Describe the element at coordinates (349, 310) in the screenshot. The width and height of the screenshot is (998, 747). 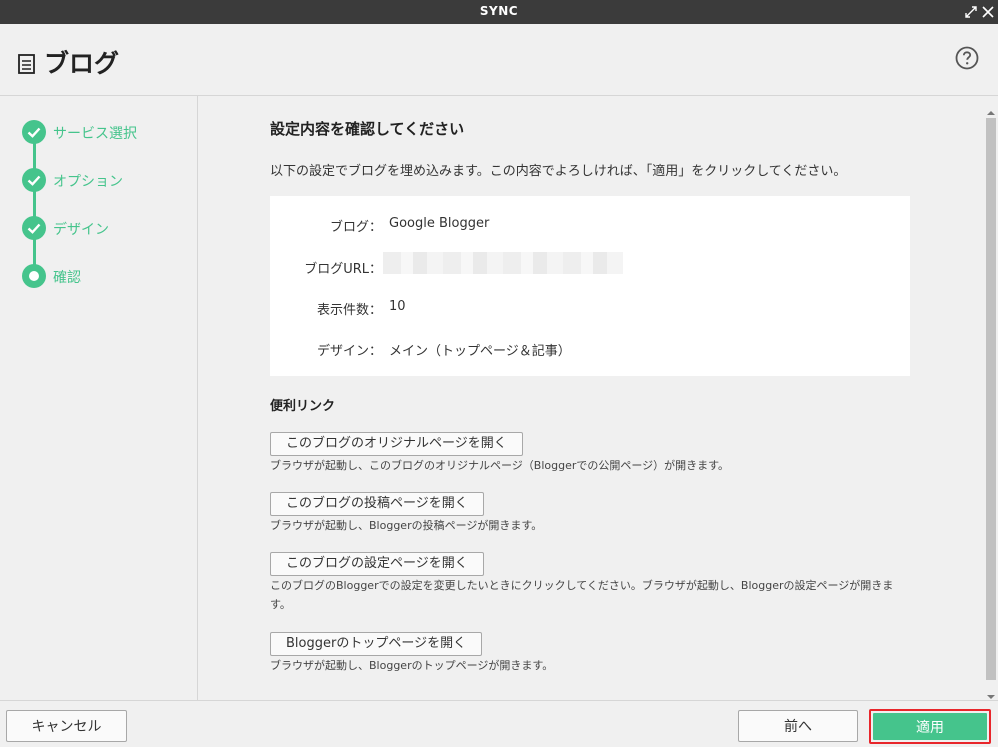
I see `summary-key: 表示件数：` at that location.